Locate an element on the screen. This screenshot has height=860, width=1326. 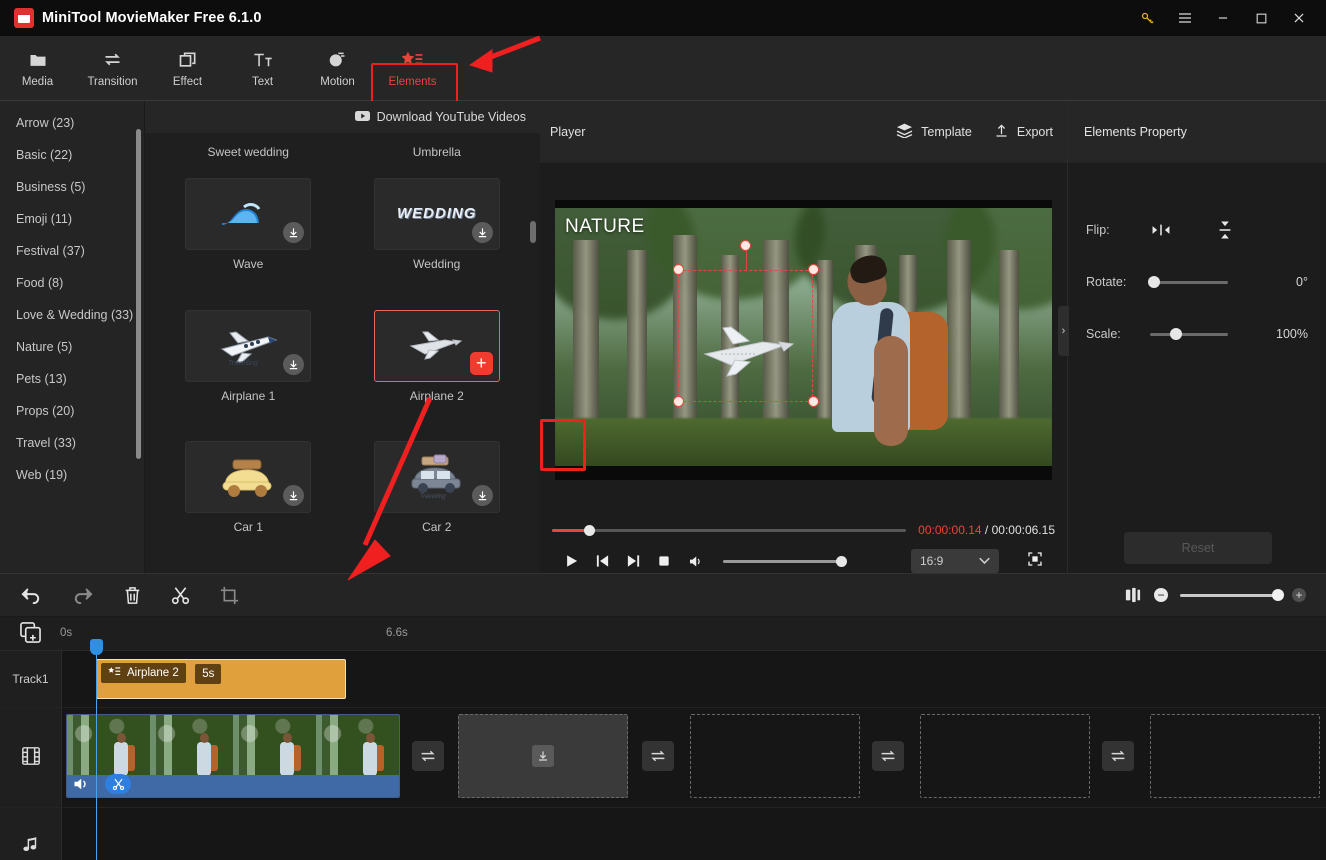
volume-icon is located at coordinates (695, 561).